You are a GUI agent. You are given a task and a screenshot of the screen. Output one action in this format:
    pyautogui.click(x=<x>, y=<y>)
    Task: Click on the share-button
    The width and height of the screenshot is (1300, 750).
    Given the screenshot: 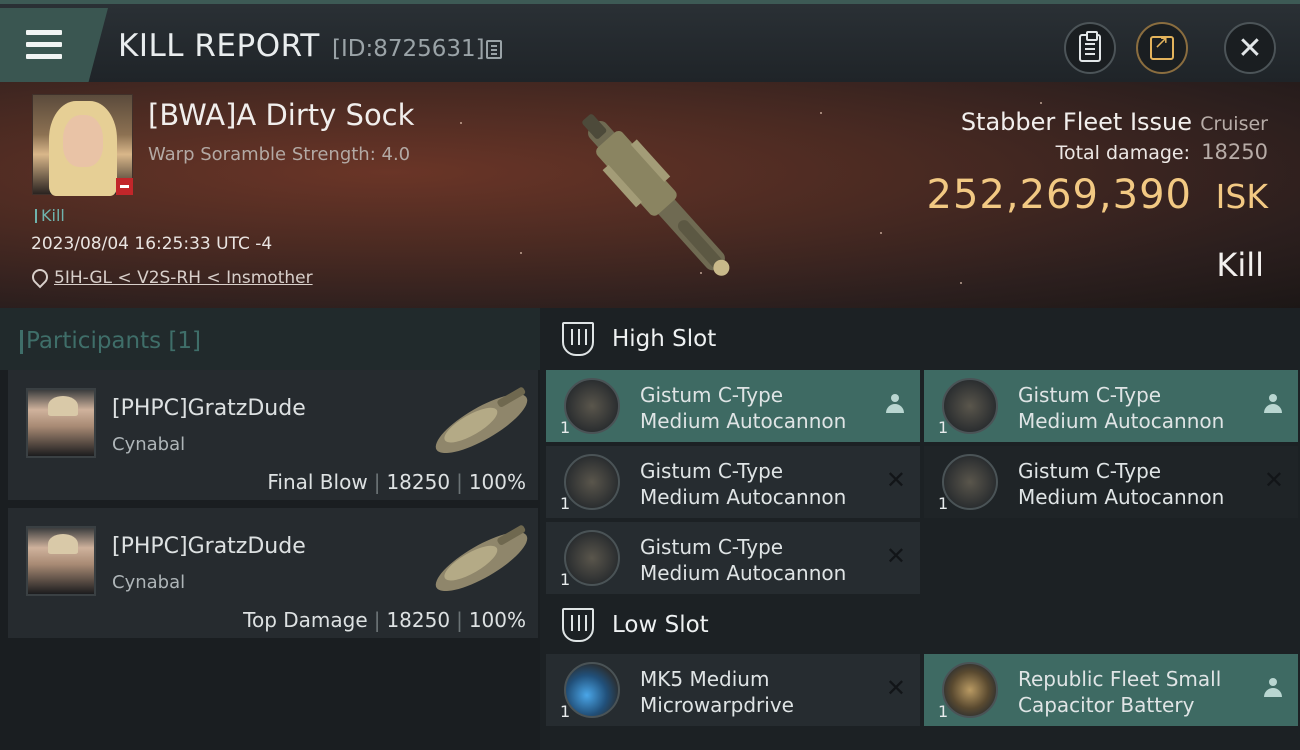 What is the action you would take?
    pyautogui.click(x=1162, y=48)
    